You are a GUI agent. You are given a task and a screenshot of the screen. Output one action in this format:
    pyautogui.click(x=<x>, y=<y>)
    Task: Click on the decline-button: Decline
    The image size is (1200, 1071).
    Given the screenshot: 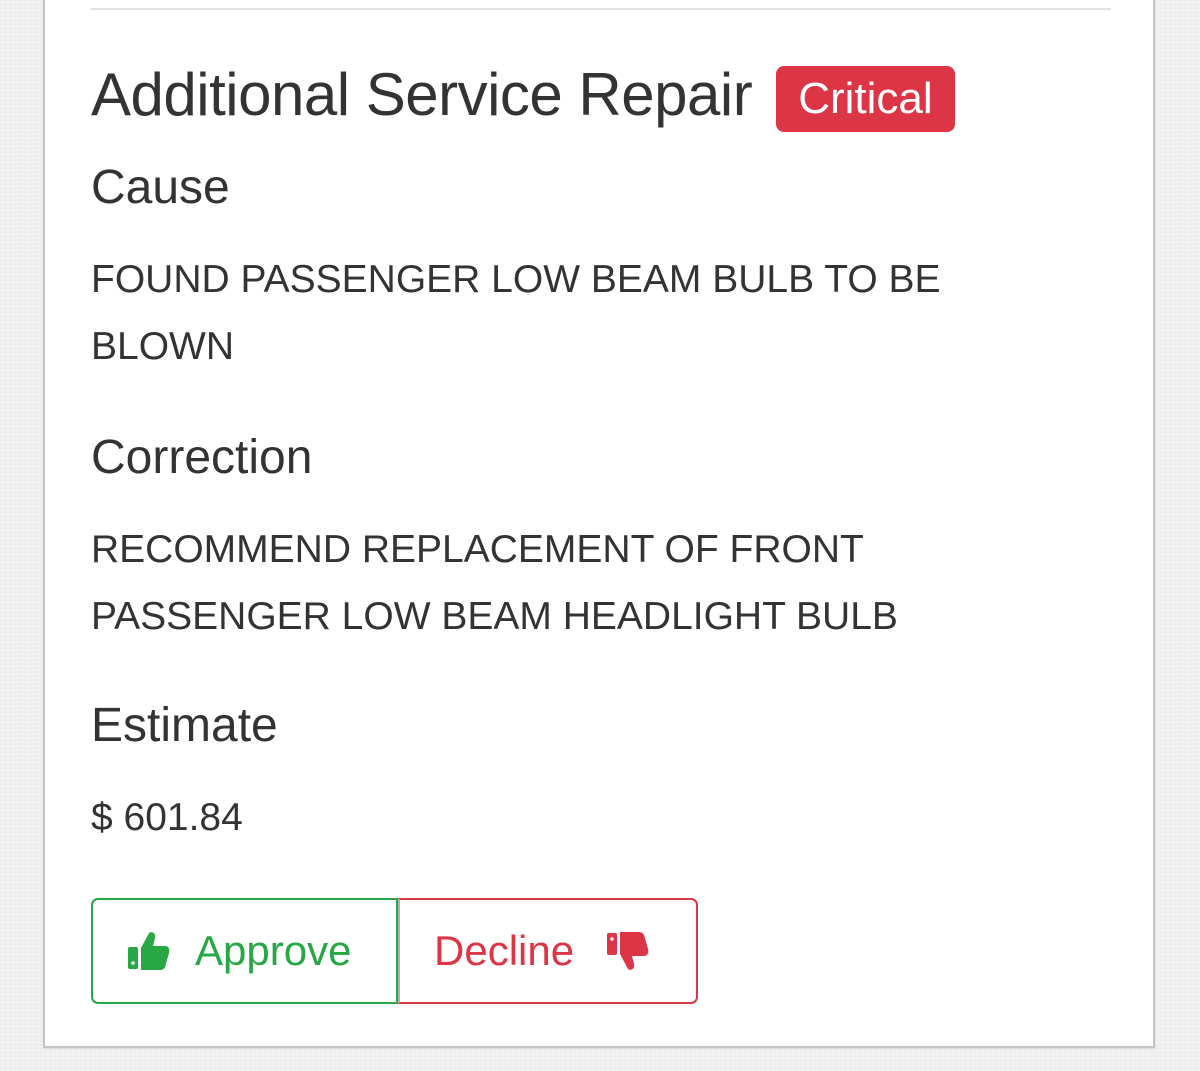 What is the action you would take?
    pyautogui.click(x=548, y=951)
    